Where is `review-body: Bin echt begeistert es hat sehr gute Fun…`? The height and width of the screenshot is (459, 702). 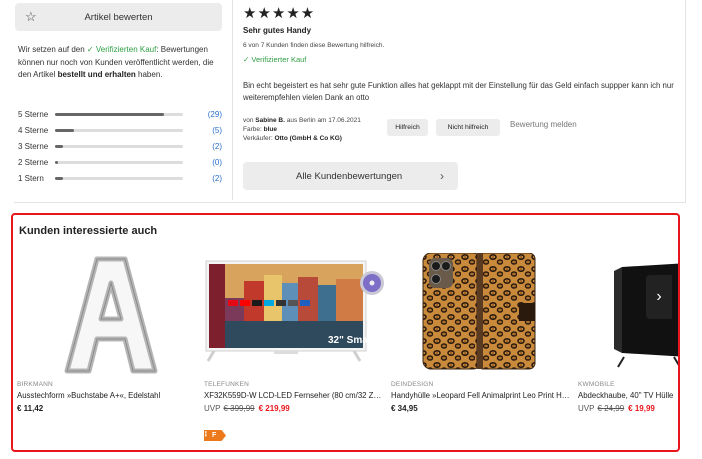 review-body: Bin echt begeistert es hat sehr gute Fun… is located at coordinates (458, 91).